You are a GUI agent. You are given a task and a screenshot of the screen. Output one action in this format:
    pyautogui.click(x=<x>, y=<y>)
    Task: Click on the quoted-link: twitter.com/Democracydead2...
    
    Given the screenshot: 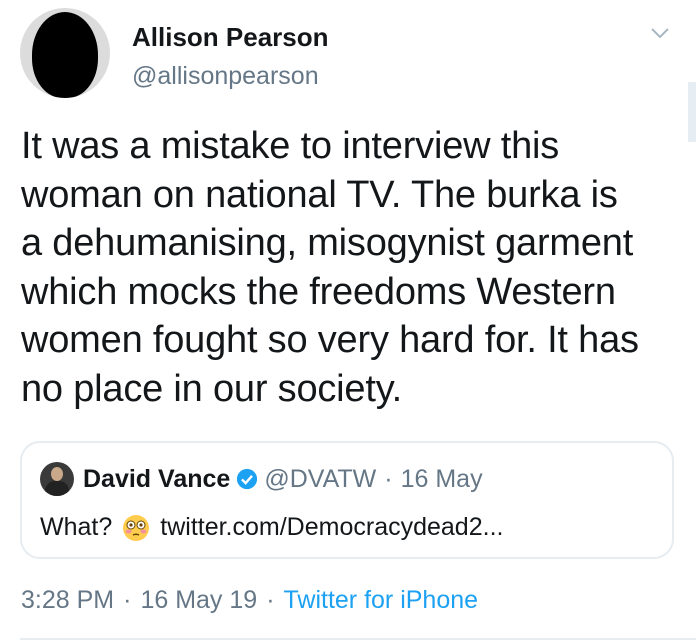 What is the action you would take?
    pyautogui.click(x=331, y=527)
    